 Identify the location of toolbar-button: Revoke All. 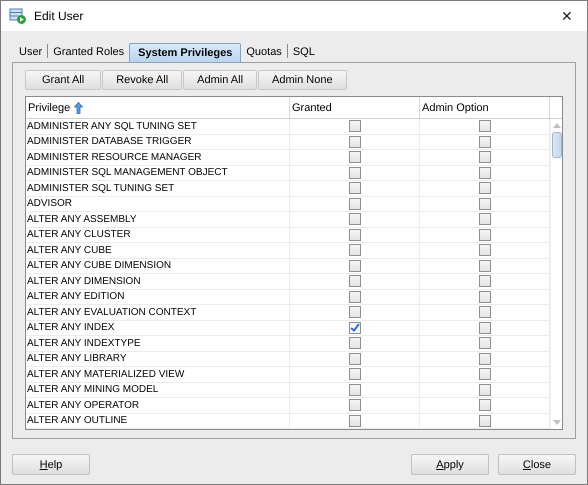
(142, 80).